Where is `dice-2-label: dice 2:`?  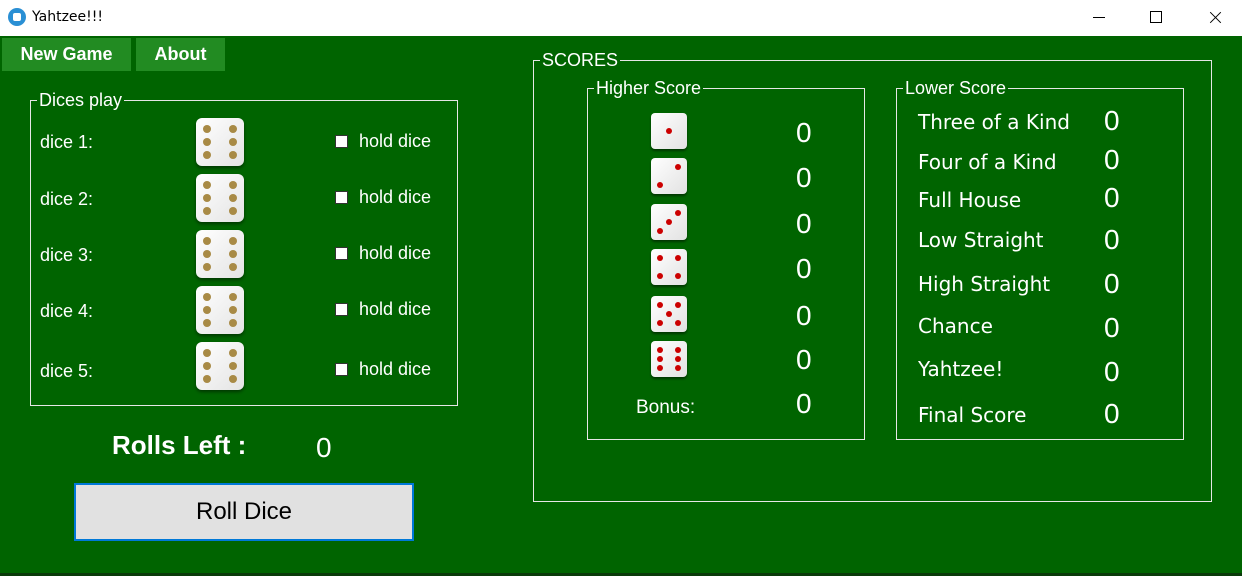 dice-2-label: dice 2: is located at coordinates (67, 199).